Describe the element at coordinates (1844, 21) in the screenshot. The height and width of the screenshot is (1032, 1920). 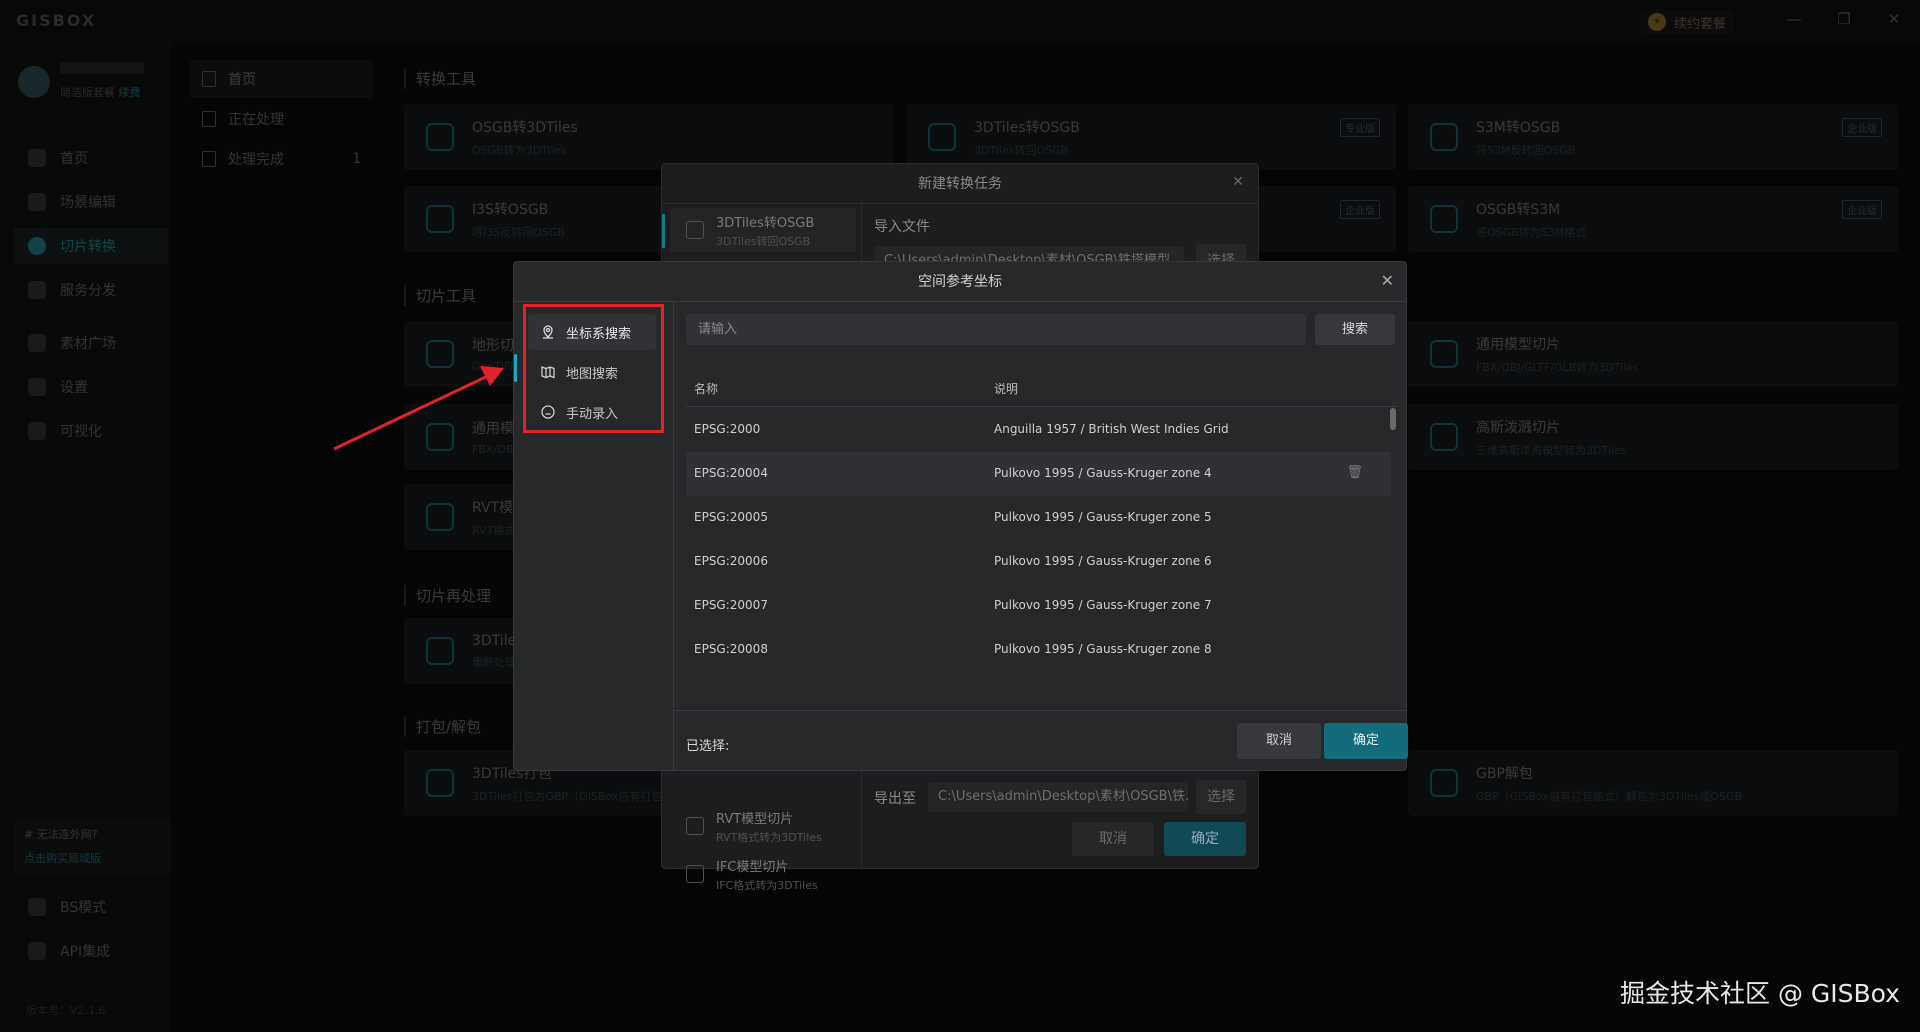
I see `restore-button: ❐` at that location.